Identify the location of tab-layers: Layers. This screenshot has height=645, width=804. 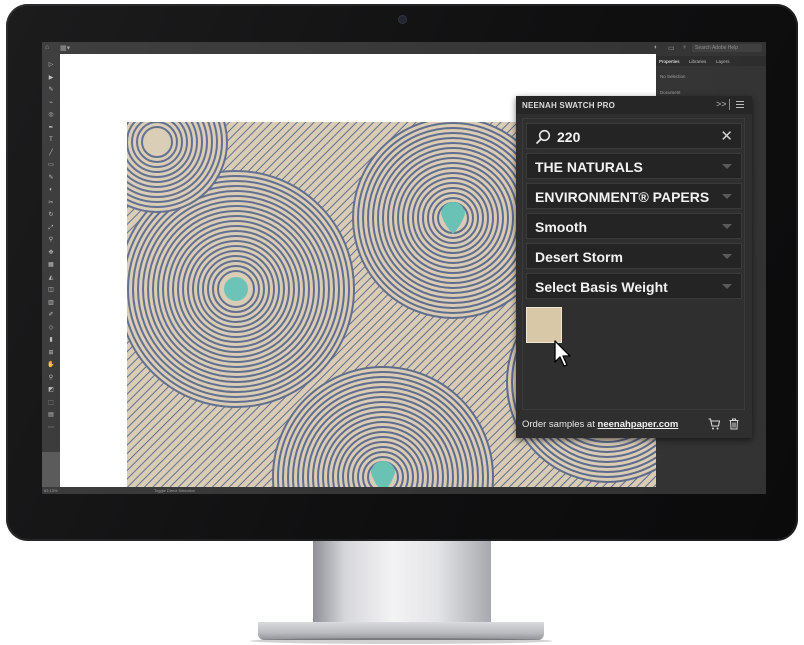
(723, 61).